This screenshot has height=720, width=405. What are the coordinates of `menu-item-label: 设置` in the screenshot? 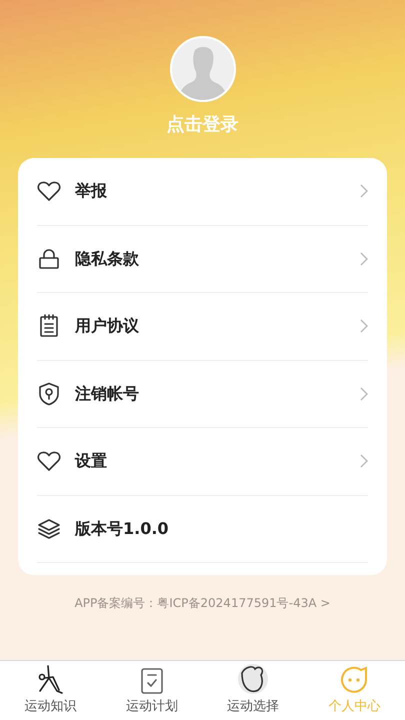 It's located at (91, 461).